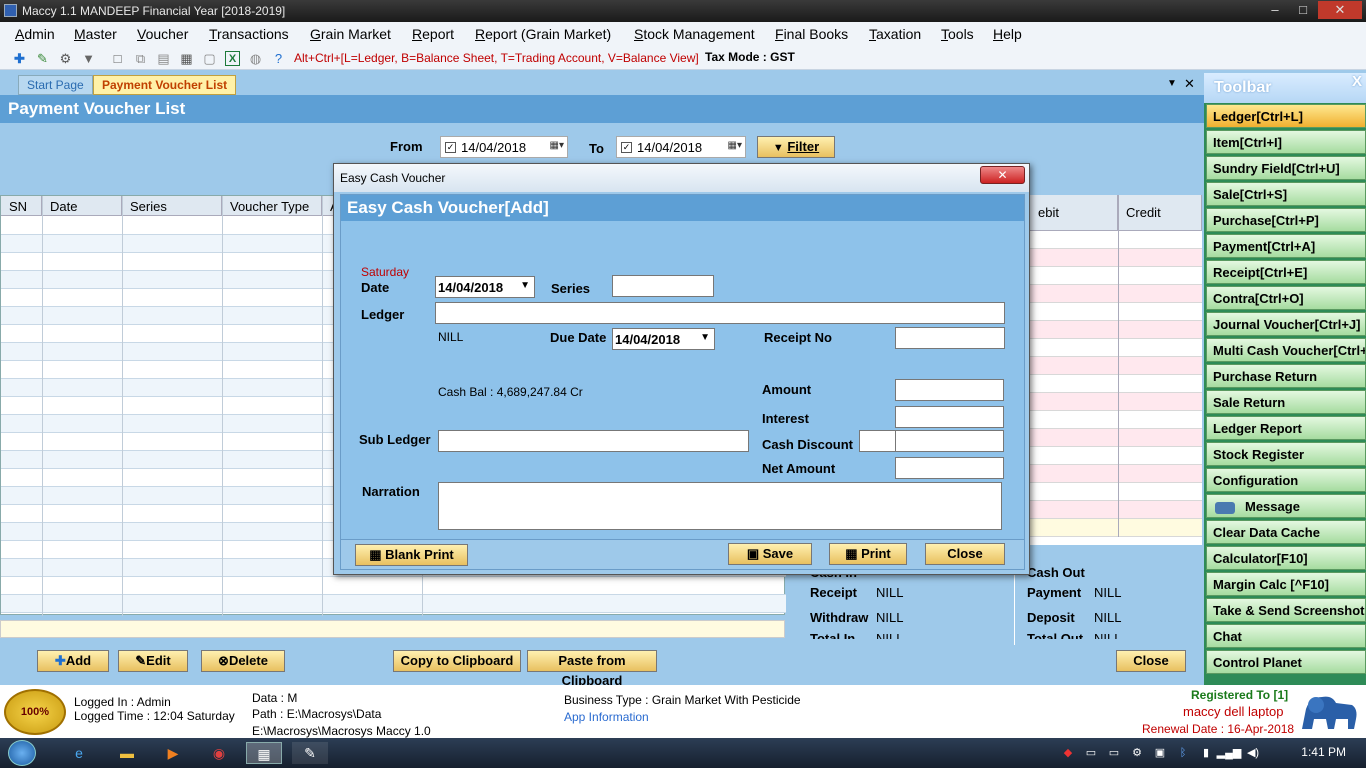 This screenshot has width=1366, height=768. I want to click on menu-tools: Tools, so click(957, 34).